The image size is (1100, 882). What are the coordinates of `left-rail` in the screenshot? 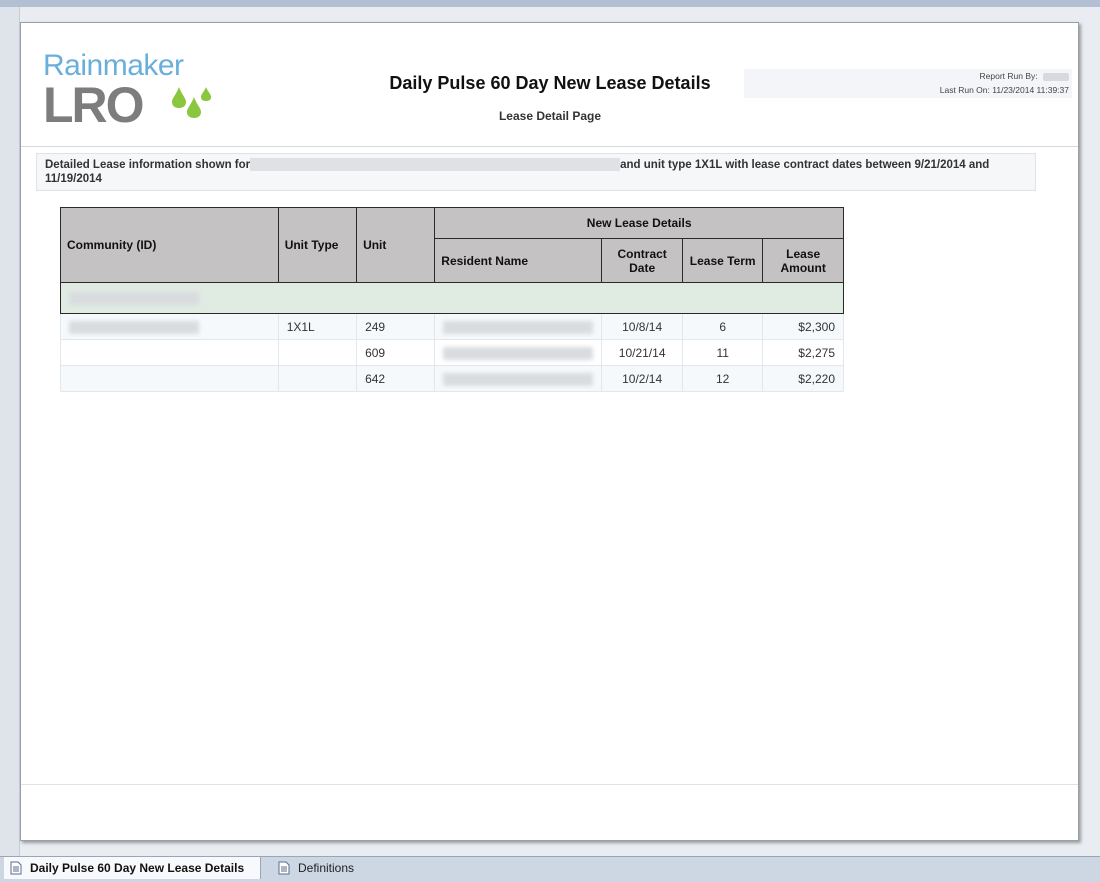 It's located at (10, 432).